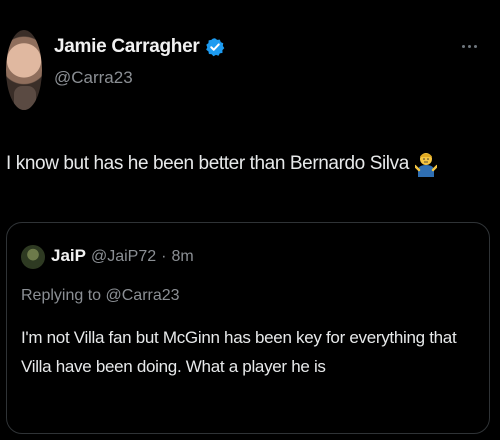 The height and width of the screenshot is (440, 500). I want to click on quoted-author-handle: @JaiP72, so click(123, 257).